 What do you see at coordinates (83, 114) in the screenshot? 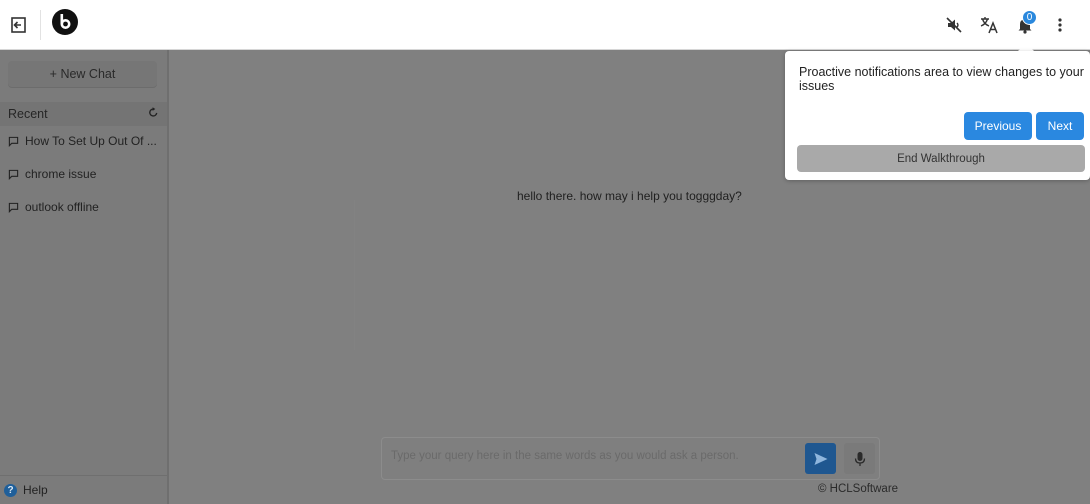
I see `recent-header: Recent` at bounding box center [83, 114].